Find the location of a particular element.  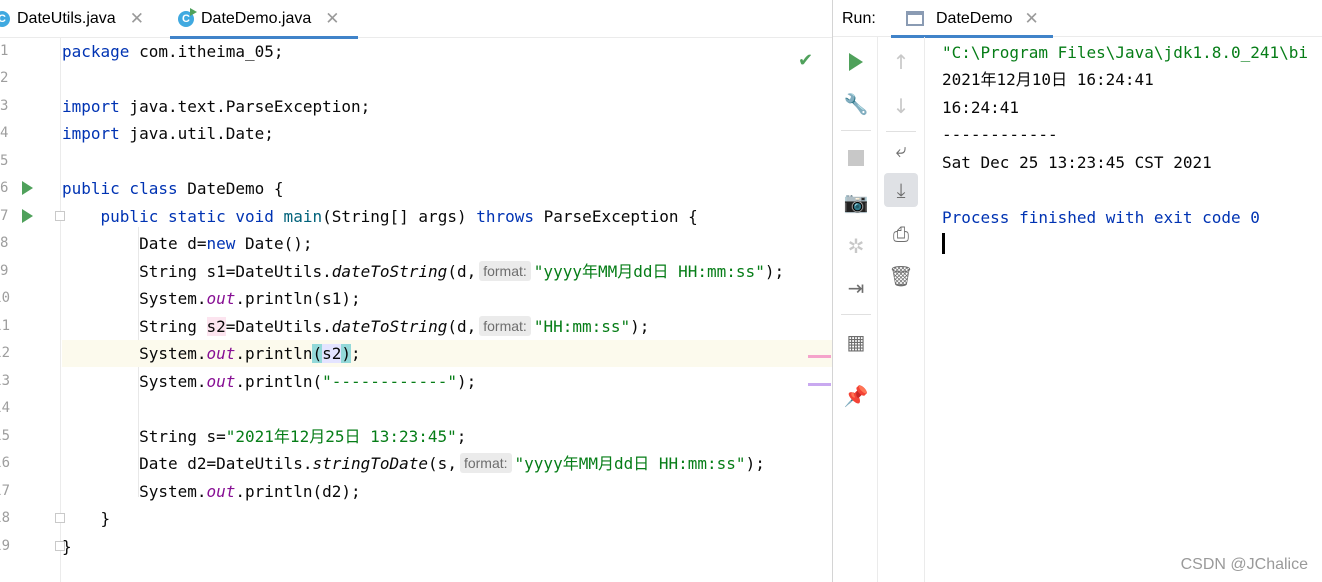

thread-dump-button: 📷 is located at coordinates (856, 202).